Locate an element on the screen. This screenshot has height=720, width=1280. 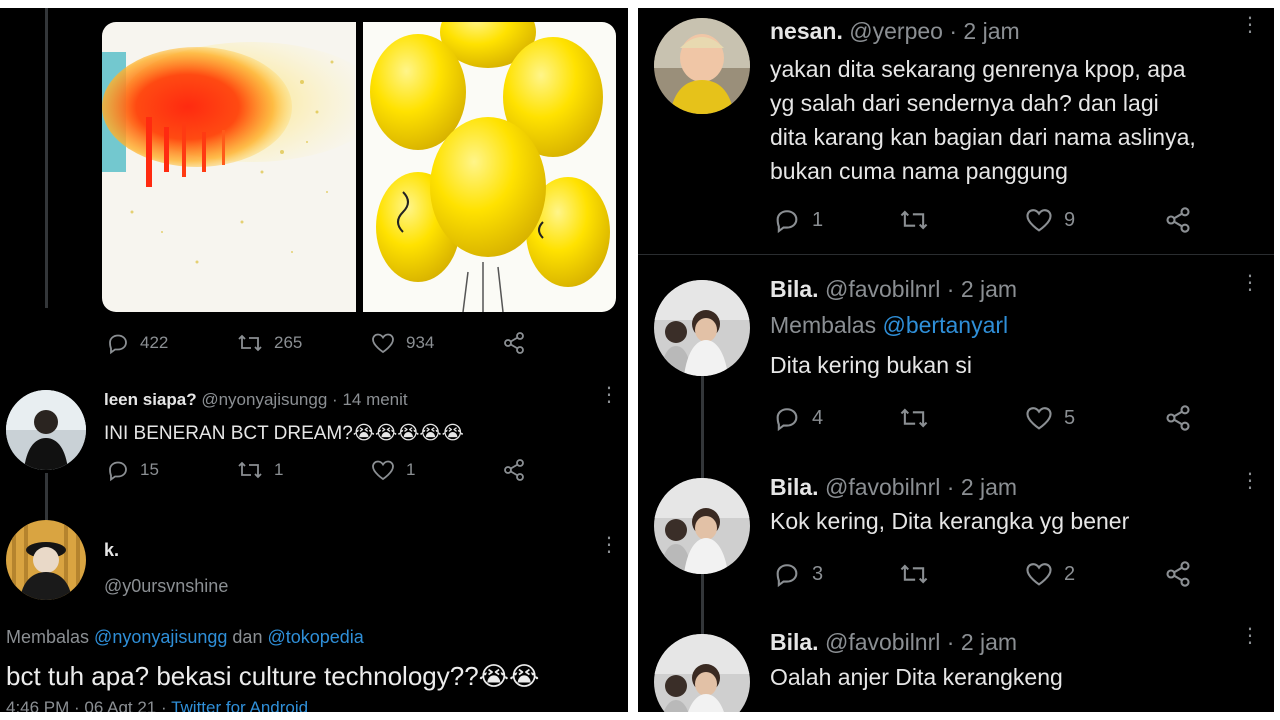
client-link: Twitter for Android is located at coordinates (239, 705).